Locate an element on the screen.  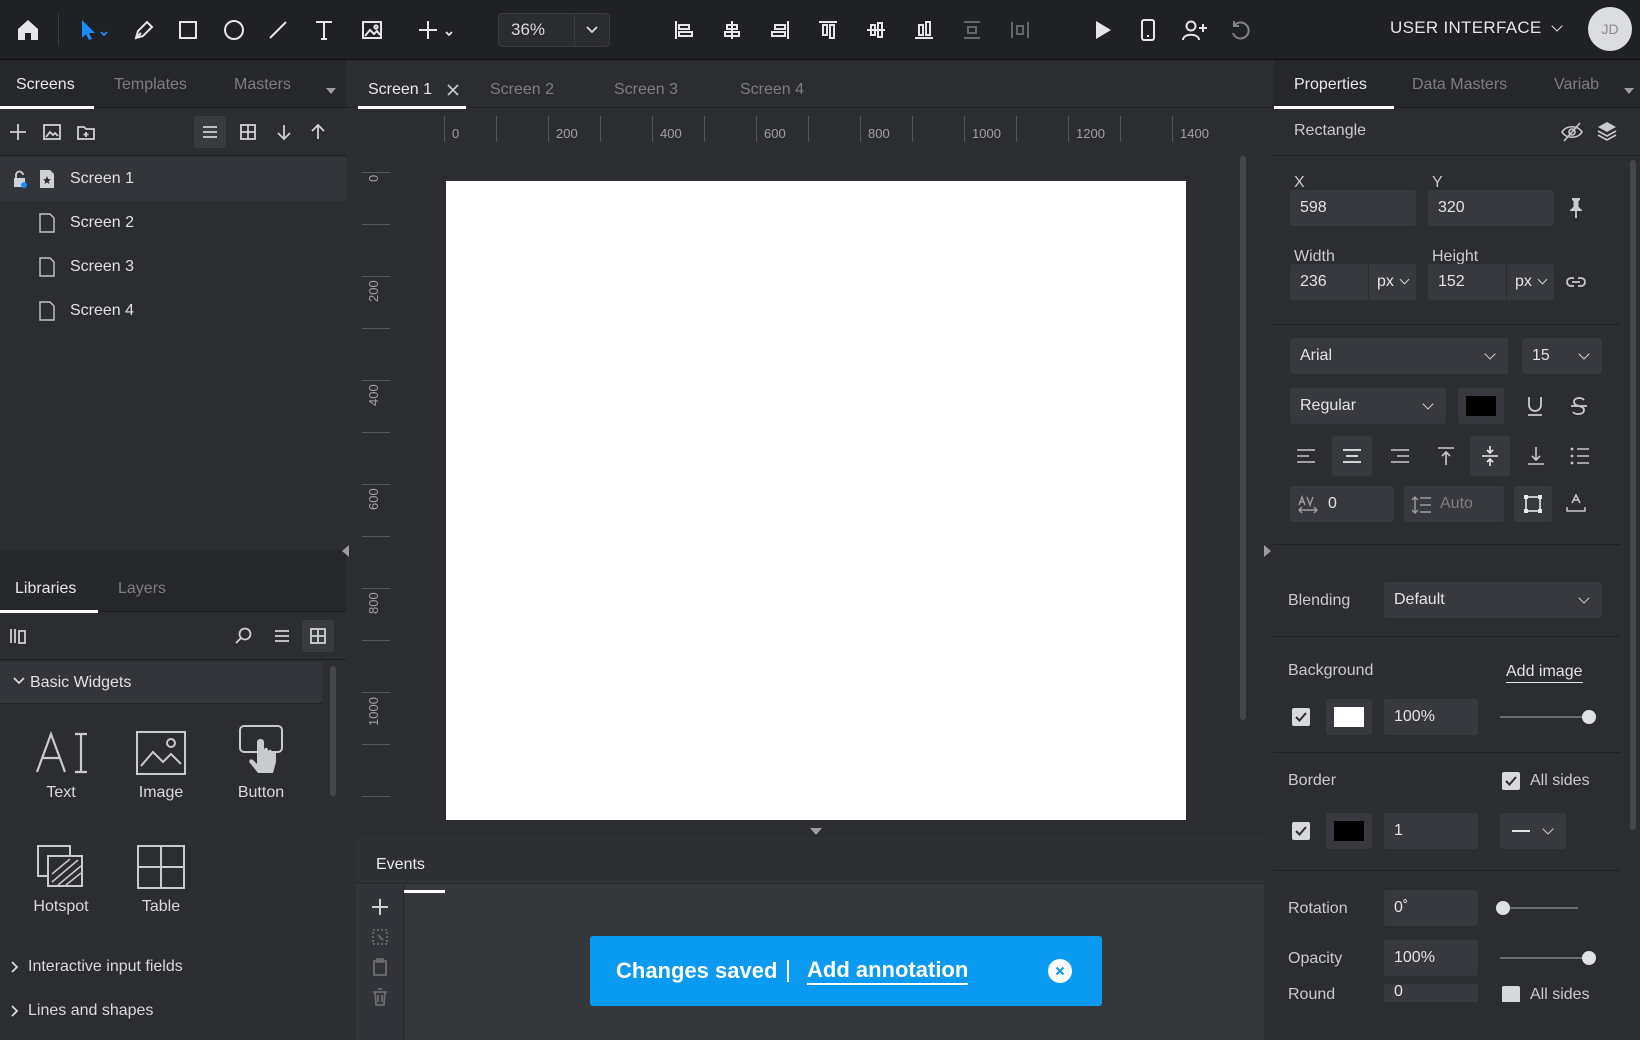
collapse-events-icon is located at coordinates (816, 831).